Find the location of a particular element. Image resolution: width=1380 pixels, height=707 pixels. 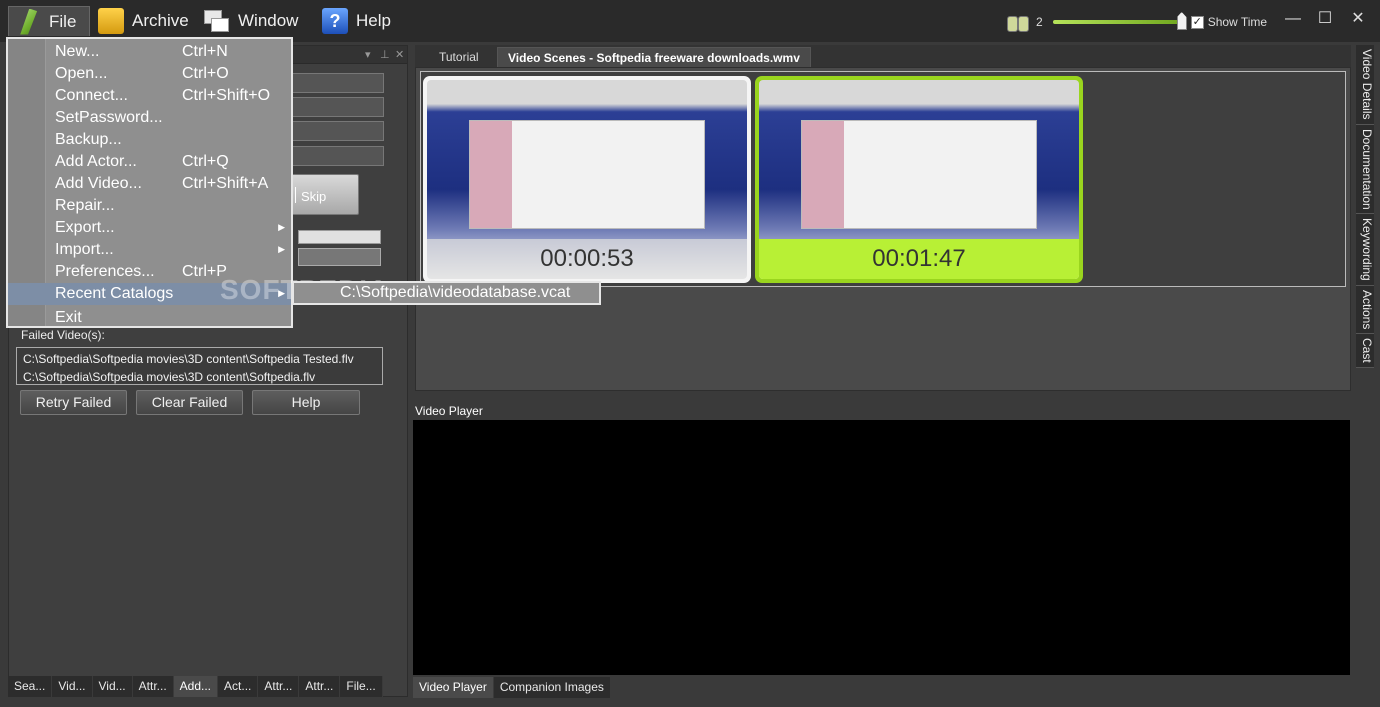

menu-item-open: Open... Ctrl+O is located at coordinates (149, 74).